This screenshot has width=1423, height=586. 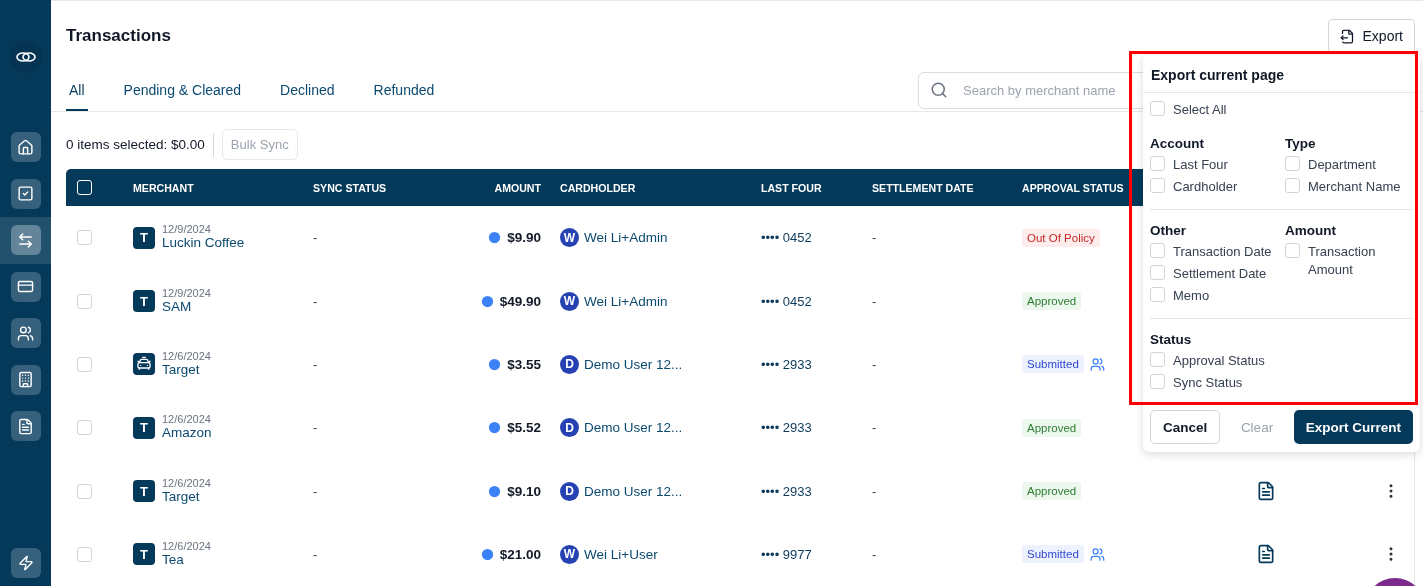 What do you see at coordinates (1342, 165) in the screenshot?
I see `checkbox-label: Department` at bounding box center [1342, 165].